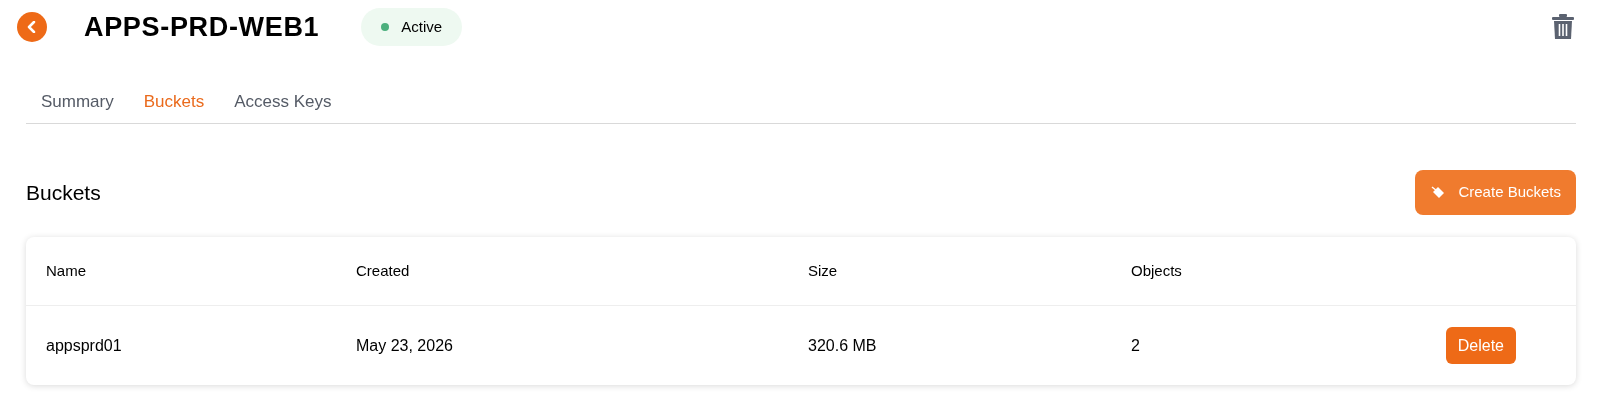 The height and width of the screenshot is (411, 1609). I want to click on paint-bucket-icon, so click(1438, 192).